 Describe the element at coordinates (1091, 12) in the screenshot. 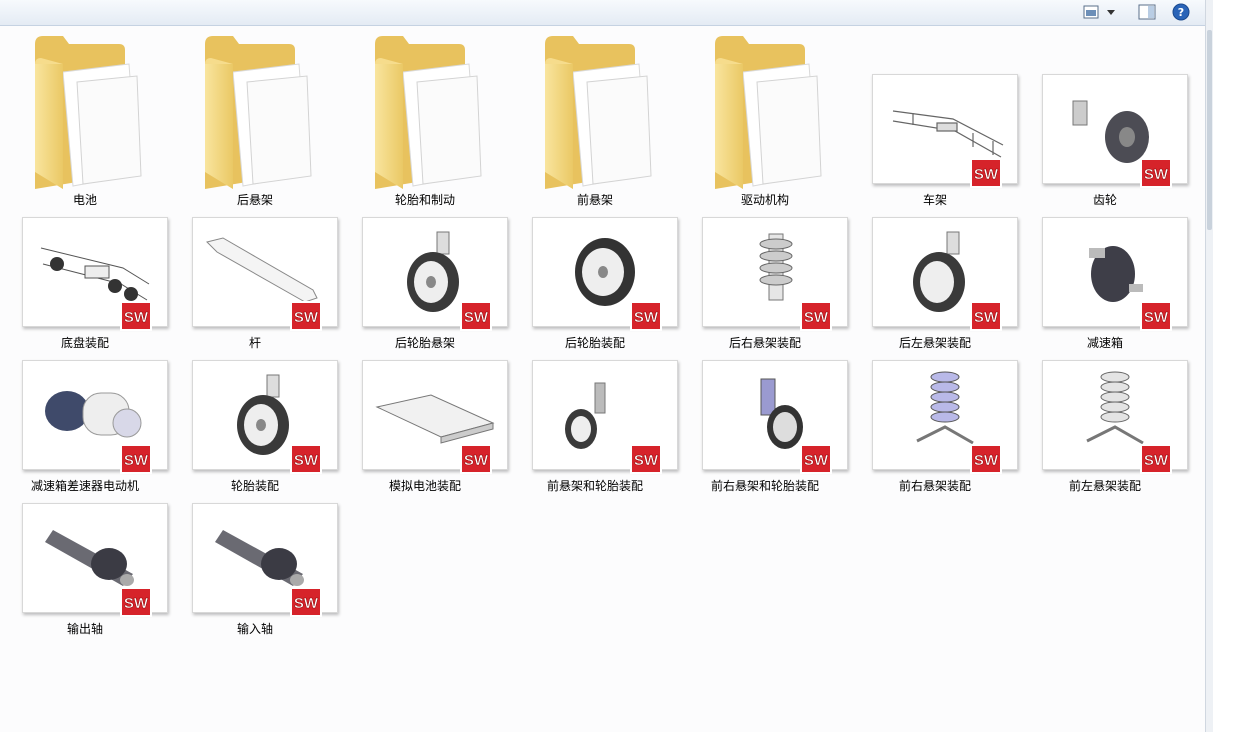

I see `view-icon` at that location.